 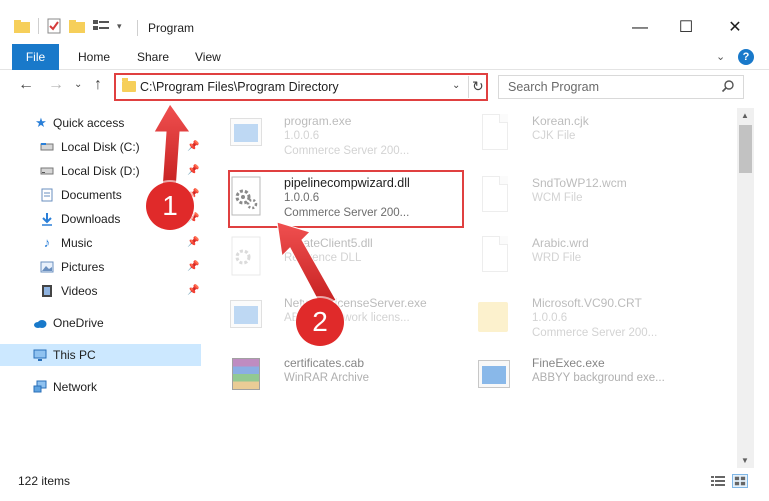 What do you see at coordinates (686, 28) in the screenshot?
I see `maximize-button: ☐` at bounding box center [686, 28].